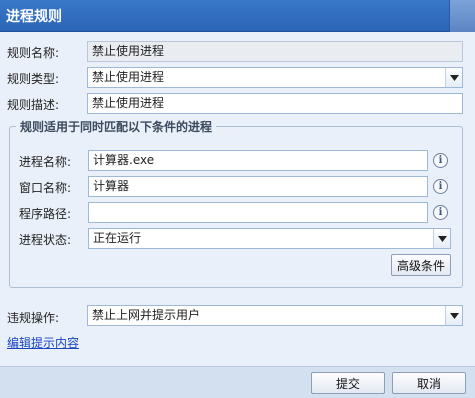 Image resolution: width=475 pixels, height=398 pixels. I want to click on process-name-label: 进程名称:, so click(45, 162).